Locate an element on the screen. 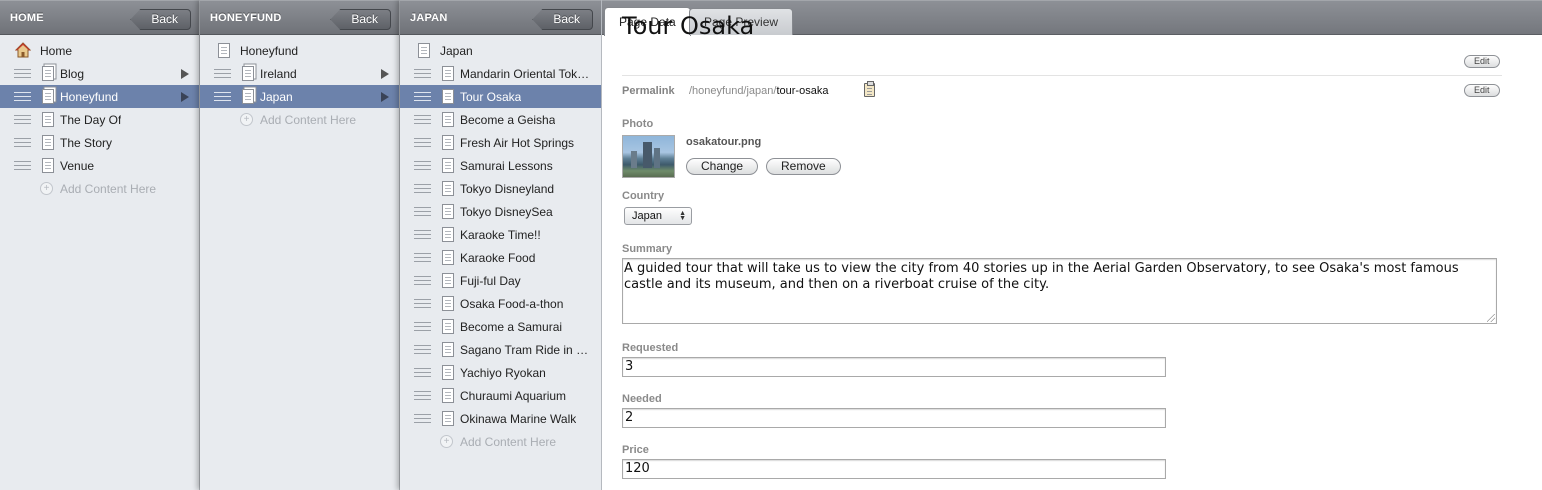  list-item-japan: Japan is located at coordinates (299, 96).